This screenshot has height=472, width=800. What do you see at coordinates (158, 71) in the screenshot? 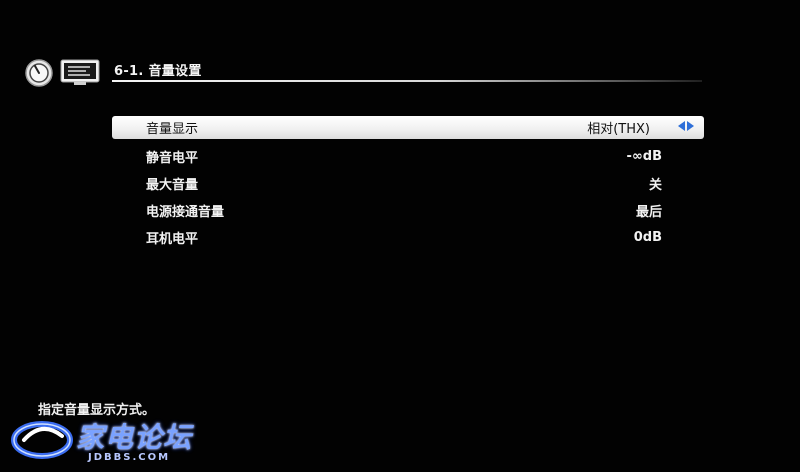
I see `page-title: 6-1. 音量设置` at bounding box center [158, 71].